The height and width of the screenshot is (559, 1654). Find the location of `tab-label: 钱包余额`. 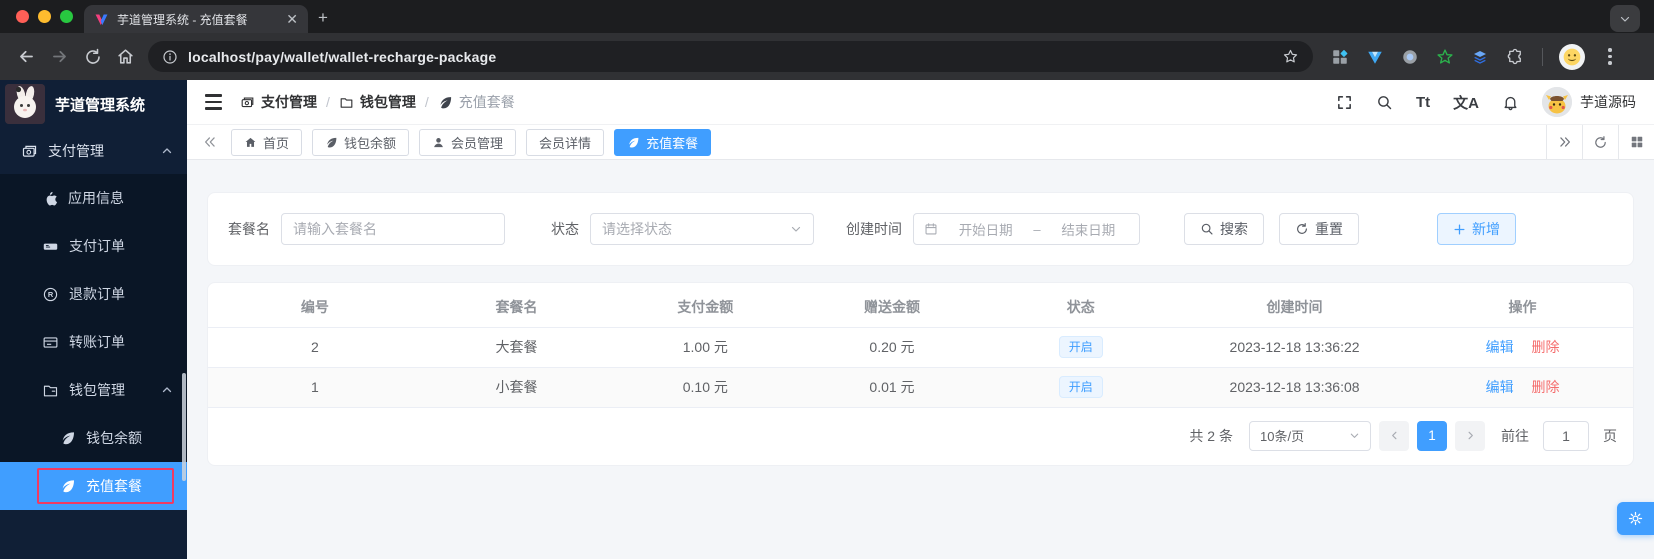

tab-label: 钱包余额 is located at coordinates (370, 143).